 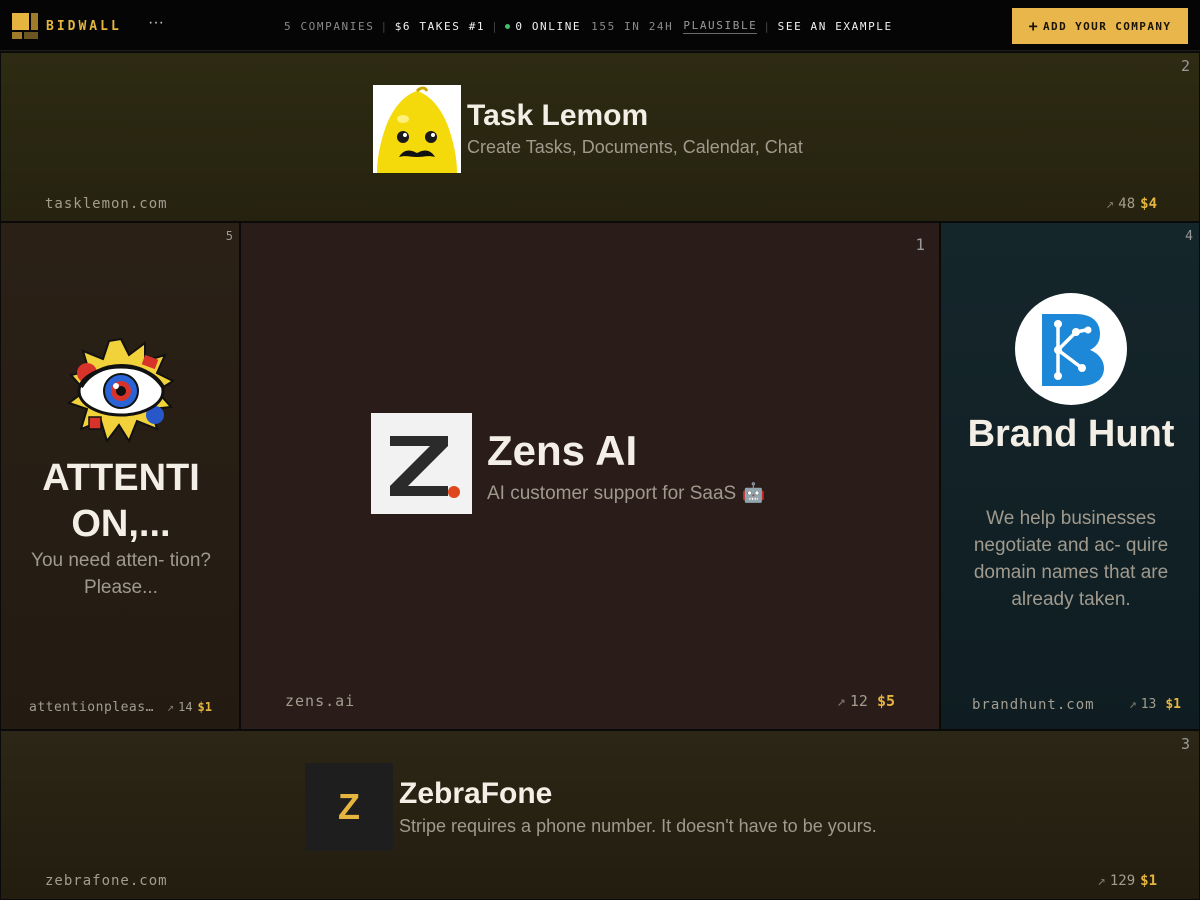 I want to click on brand-home-link: BIDWALL, so click(x=67, y=26).